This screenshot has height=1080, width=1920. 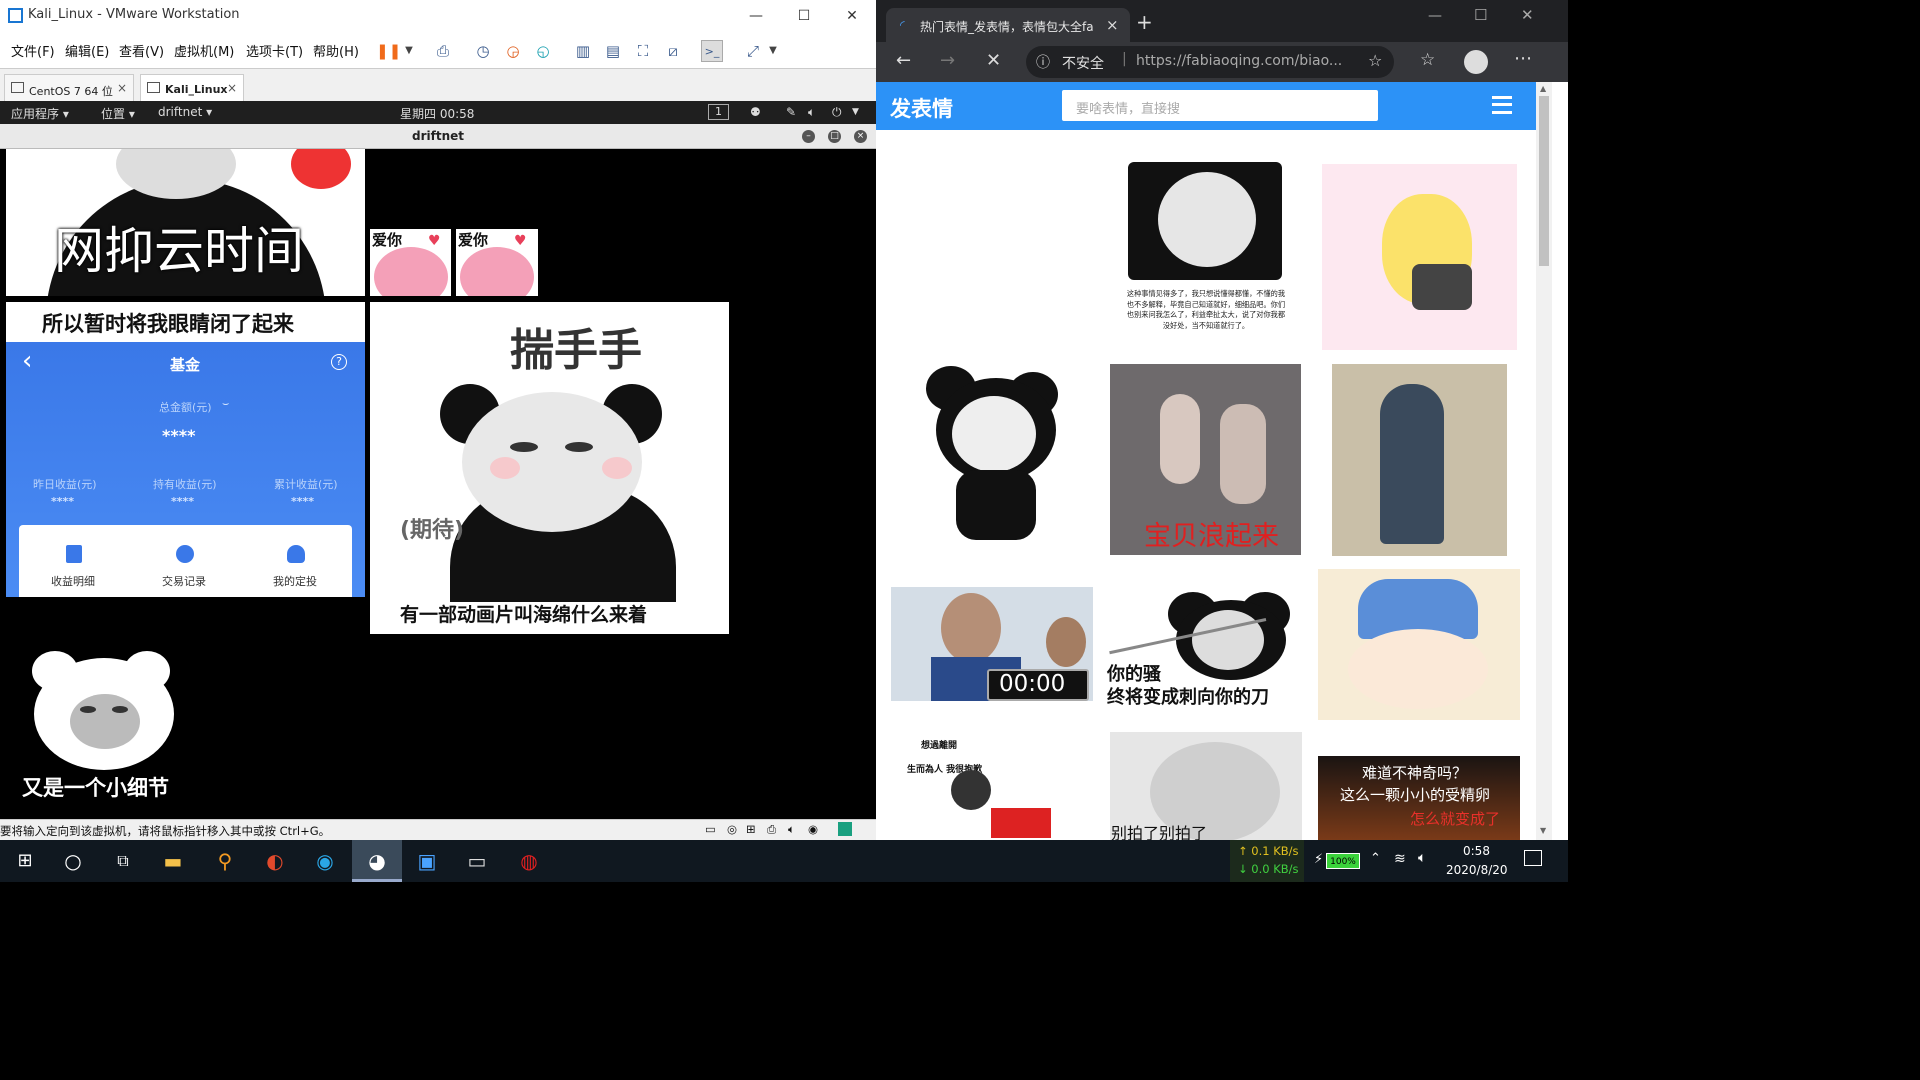 What do you see at coordinates (40, 113) in the screenshot?
I see `applications-menu: 应用程序 ▾` at bounding box center [40, 113].